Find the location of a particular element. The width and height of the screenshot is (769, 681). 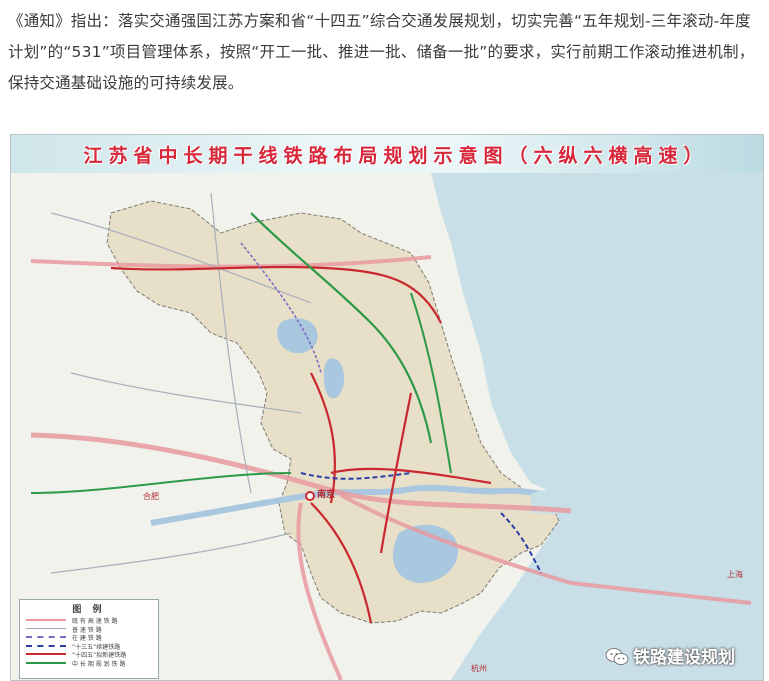

nanjing-marker is located at coordinates (310, 496).